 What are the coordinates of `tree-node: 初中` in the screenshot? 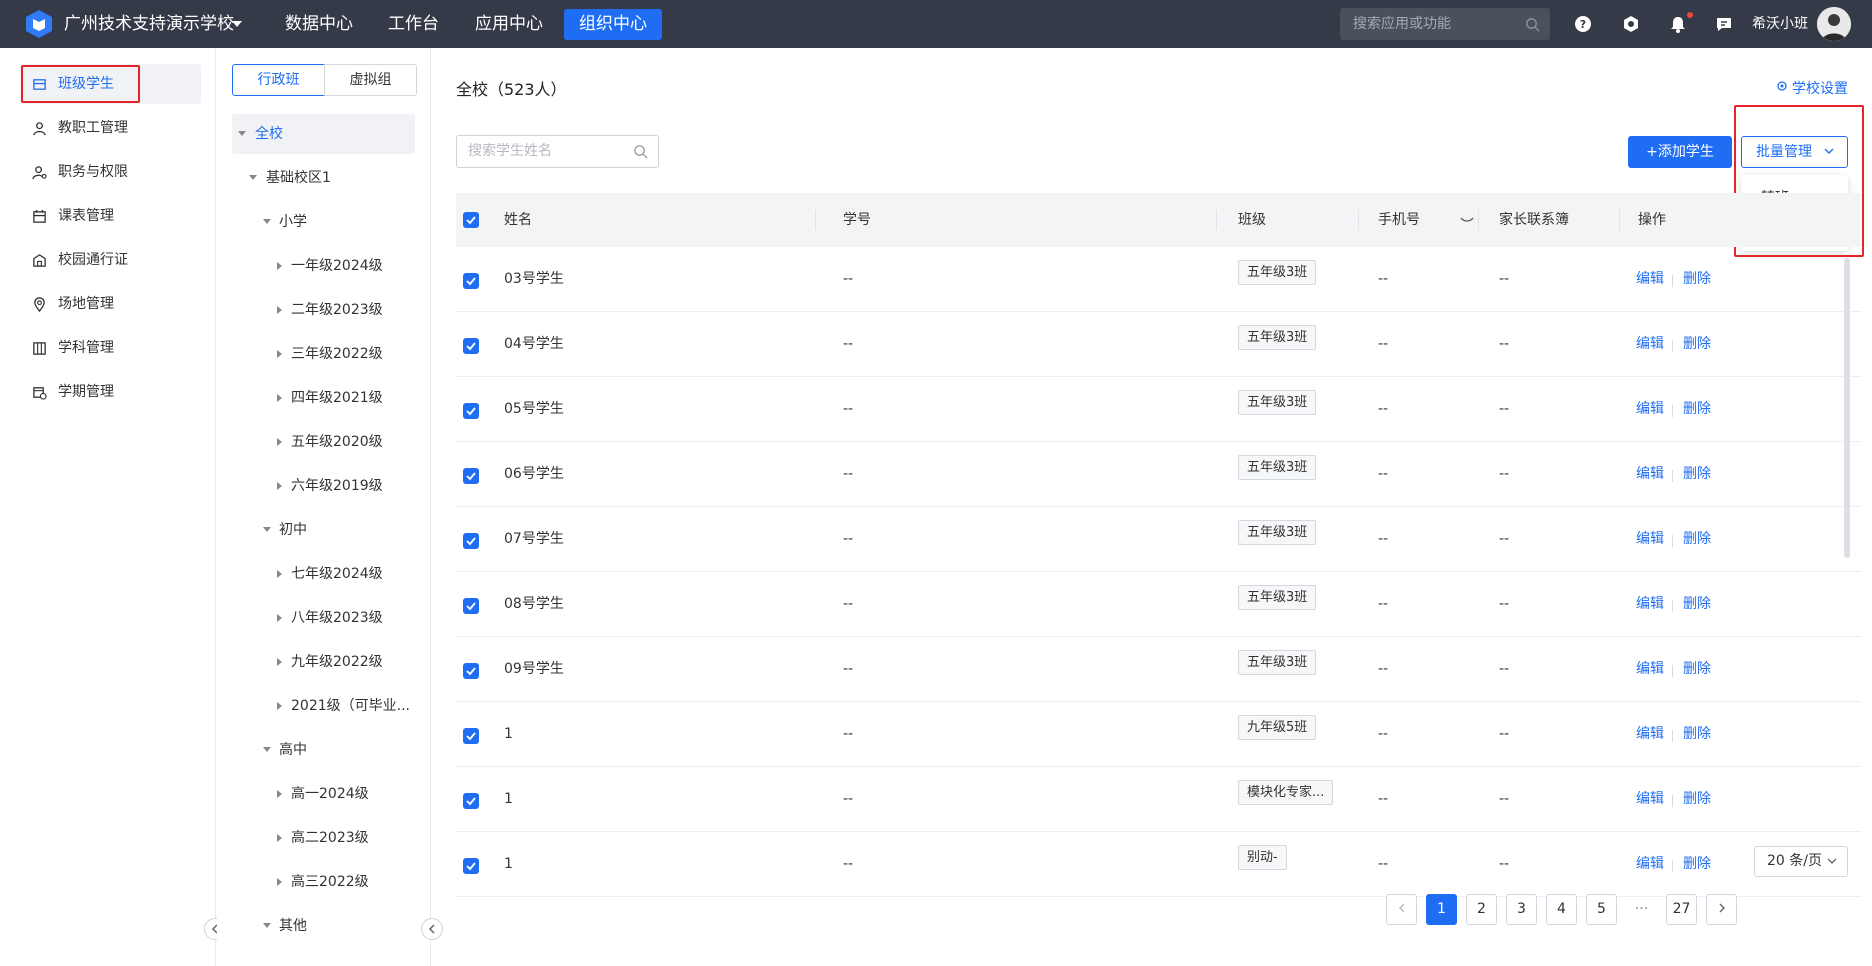 It's located at (323, 530).